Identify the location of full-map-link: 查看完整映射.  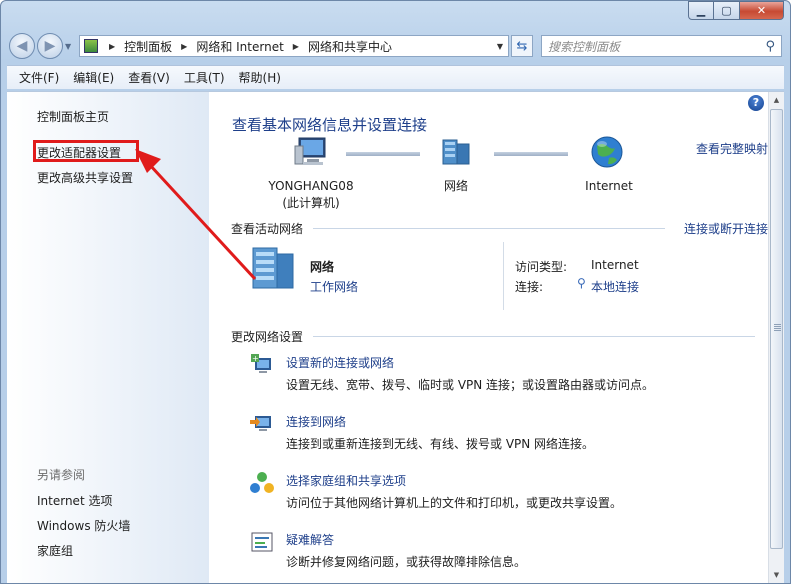
(732, 148).